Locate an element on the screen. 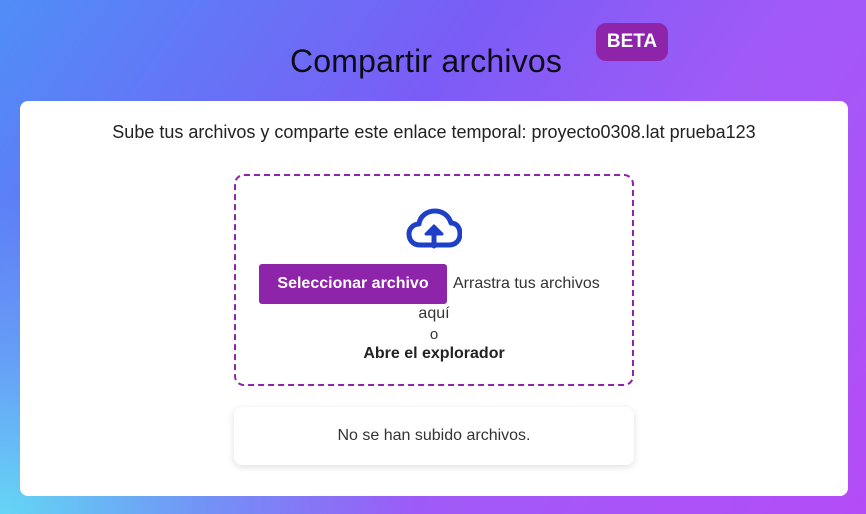  open-explorer-link: Abre el explorador is located at coordinates (434, 354).